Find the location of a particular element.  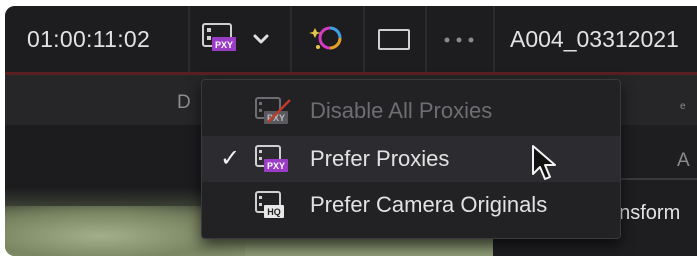

menu-item-prefer-camera-originals: HQ Prefer Camera Originals is located at coordinates (411, 205).